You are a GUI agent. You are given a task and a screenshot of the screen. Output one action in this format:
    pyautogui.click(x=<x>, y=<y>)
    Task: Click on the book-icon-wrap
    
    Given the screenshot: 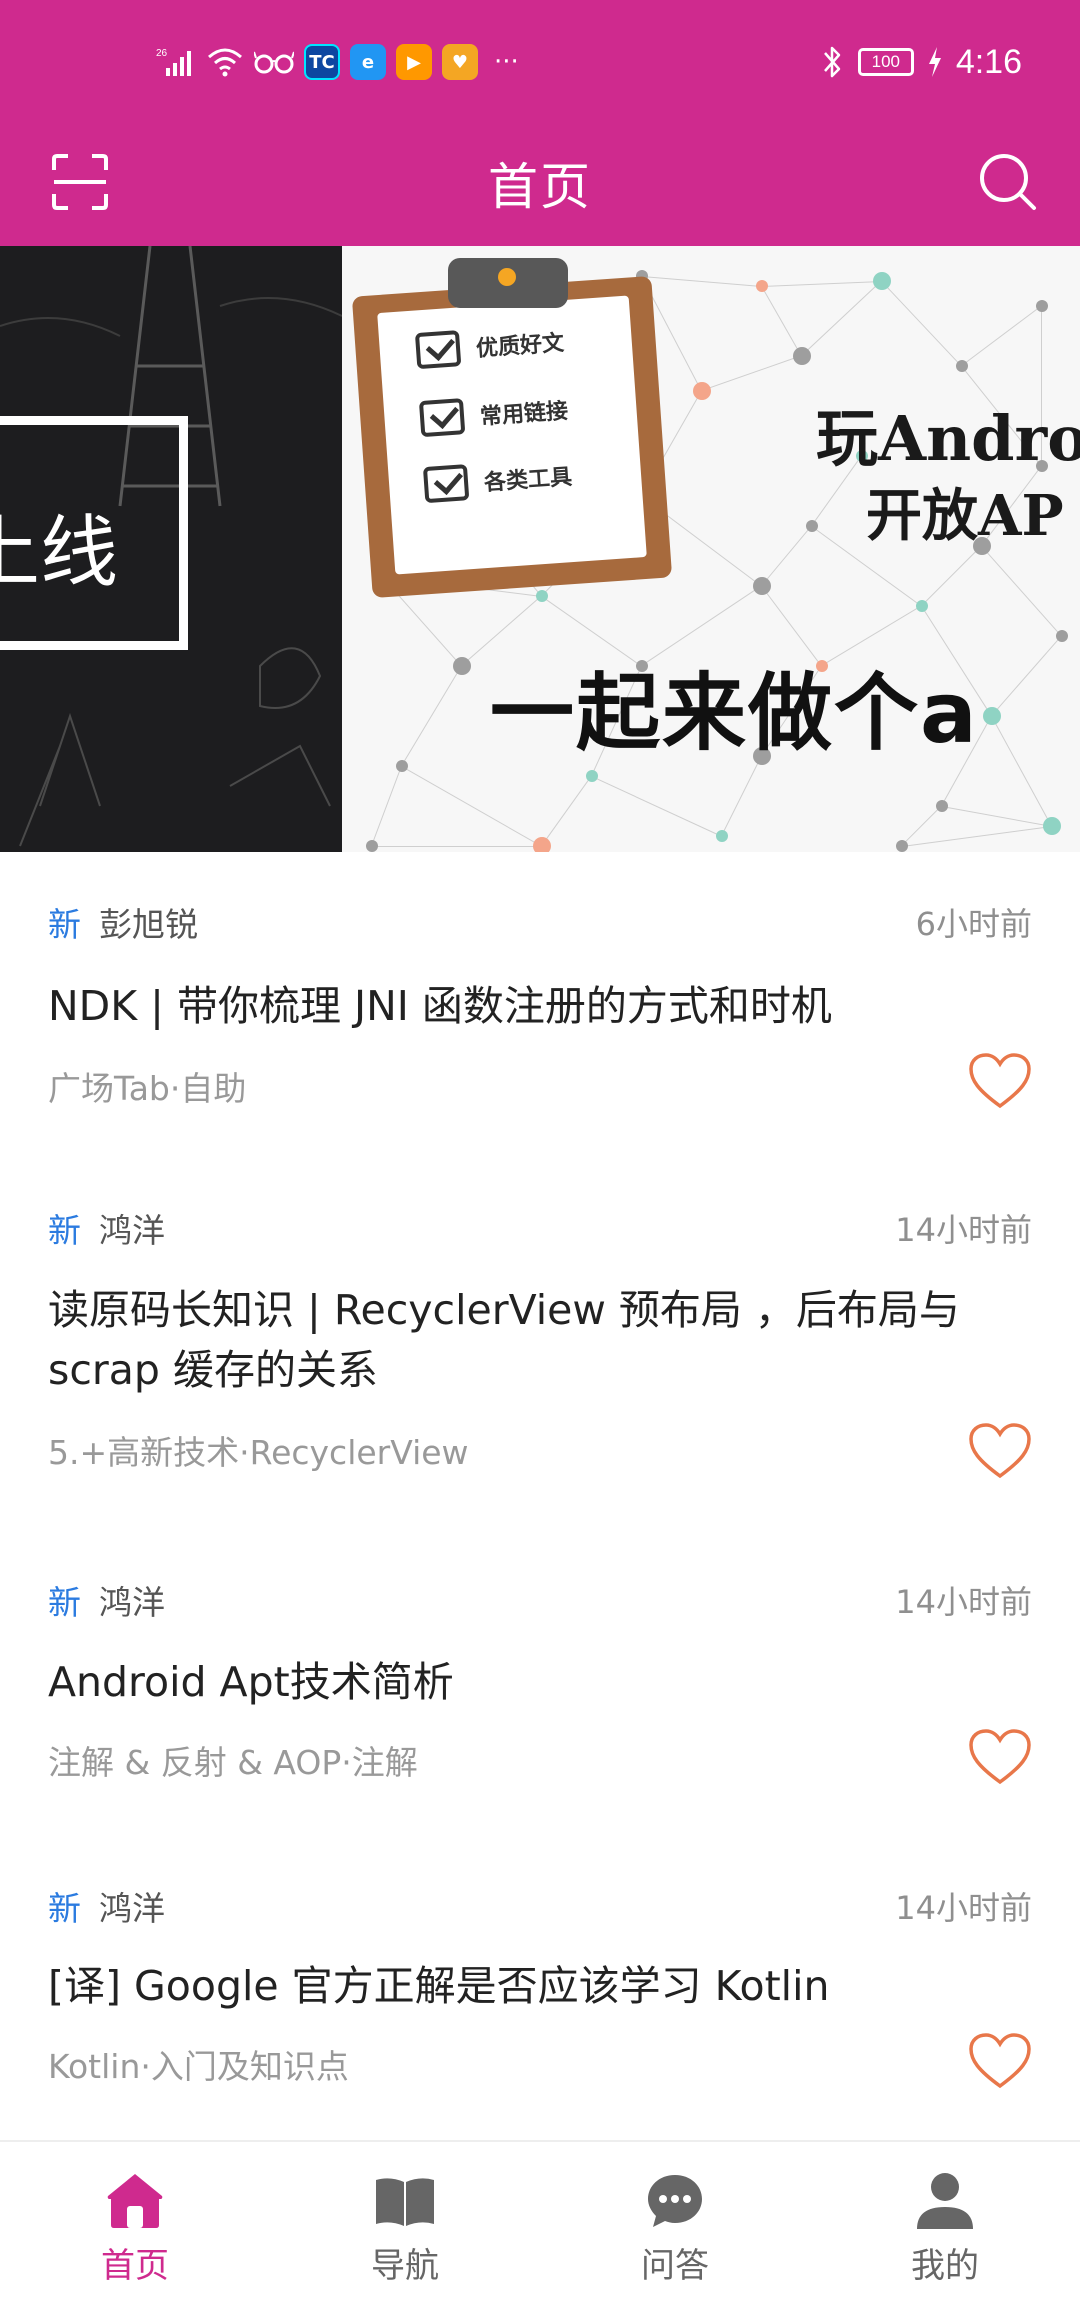 What is the action you would take?
    pyautogui.click(x=405, y=2201)
    